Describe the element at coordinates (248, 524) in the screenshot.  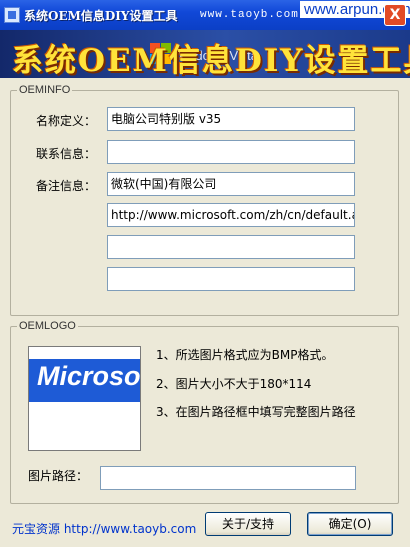
I see `about-button: 关于/支持` at that location.